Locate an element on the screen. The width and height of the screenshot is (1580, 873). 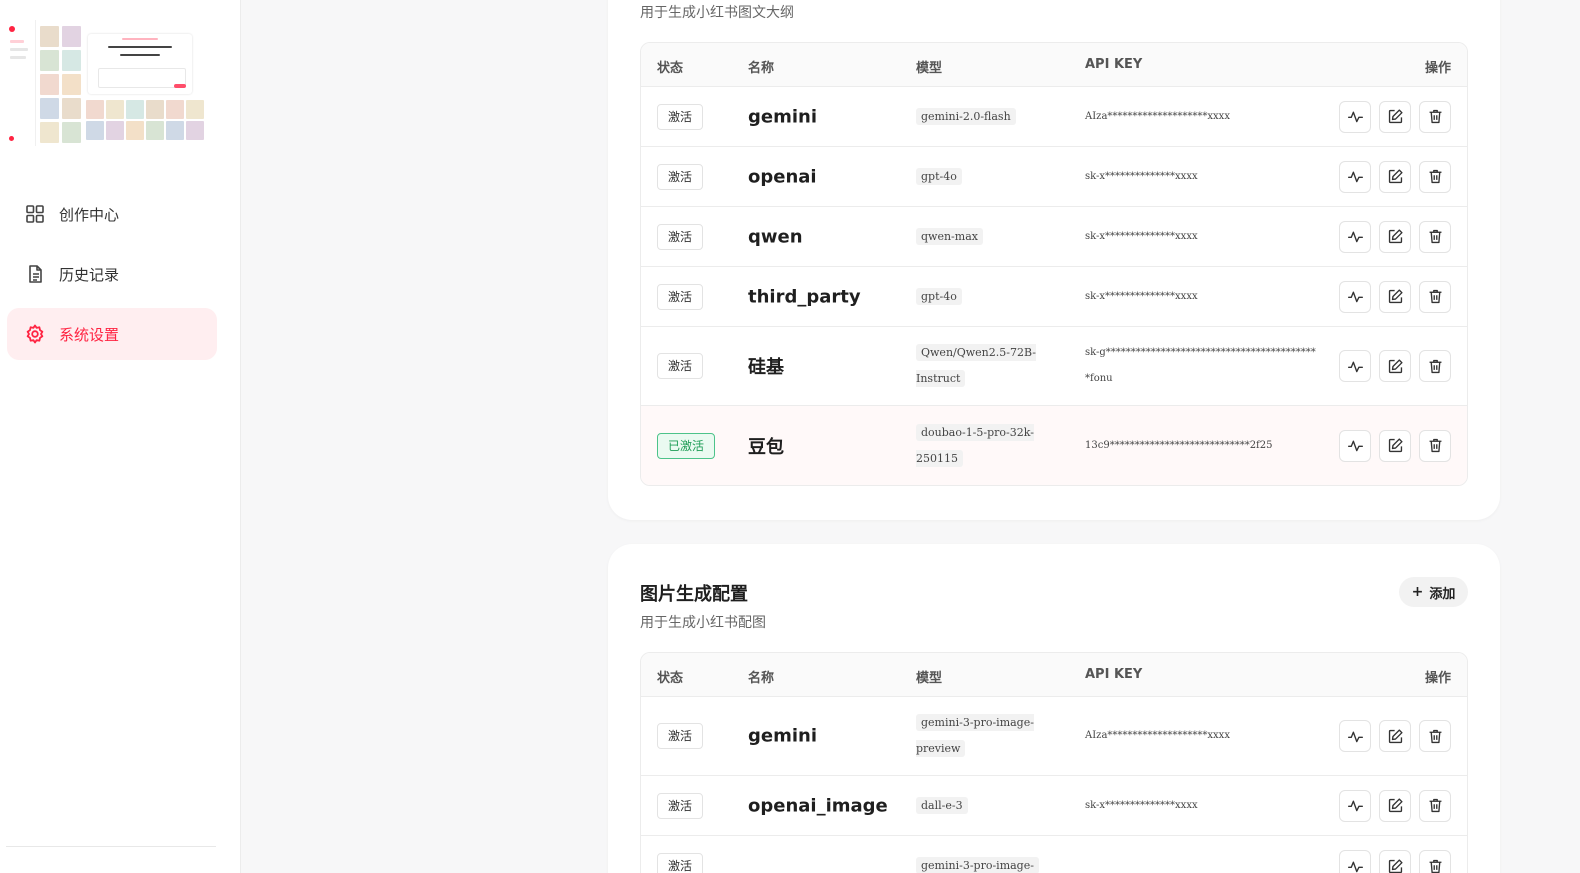
provider-name: gemini is located at coordinates (783, 736).